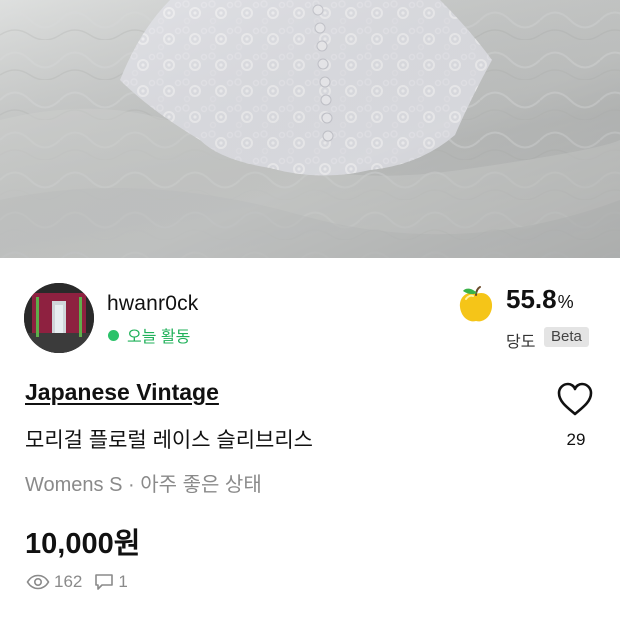  What do you see at coordinates (143, 485) in the screenshot?
I see `item-meta: Womens S · 아주 좋은 상태` at bounding box center [143, 485].